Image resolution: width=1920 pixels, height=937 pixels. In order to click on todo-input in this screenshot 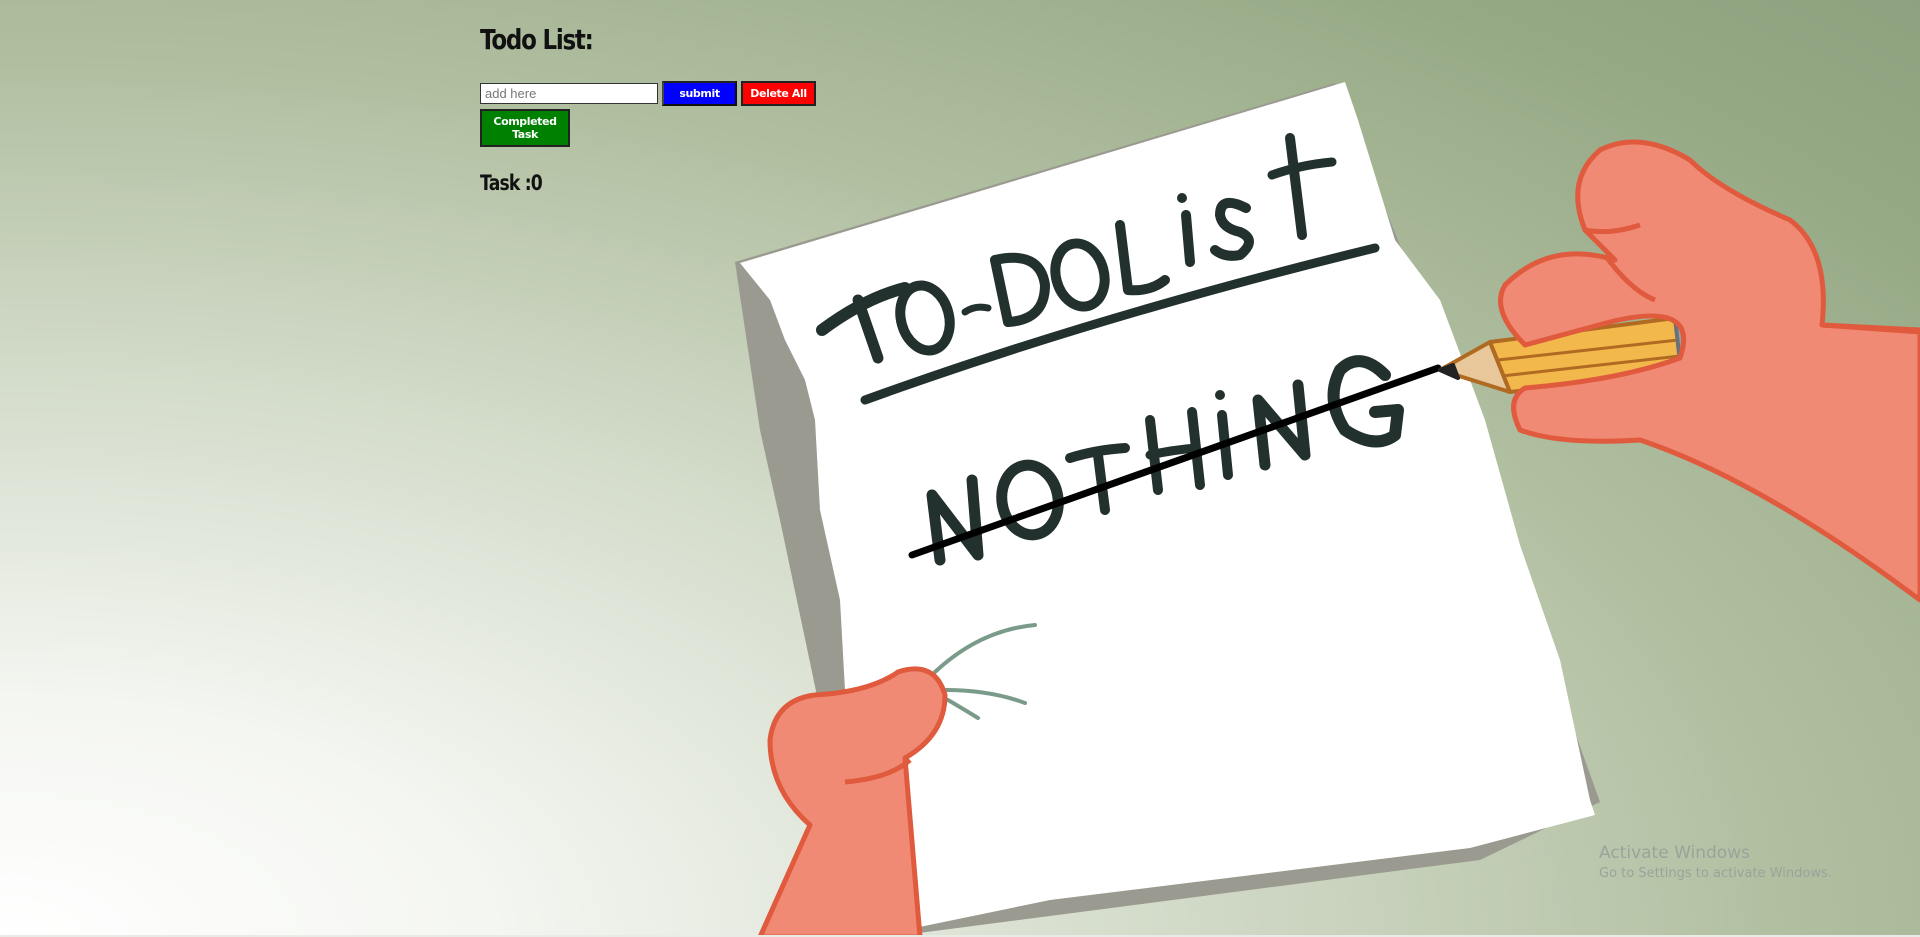, I will do `click(569, 93)`.